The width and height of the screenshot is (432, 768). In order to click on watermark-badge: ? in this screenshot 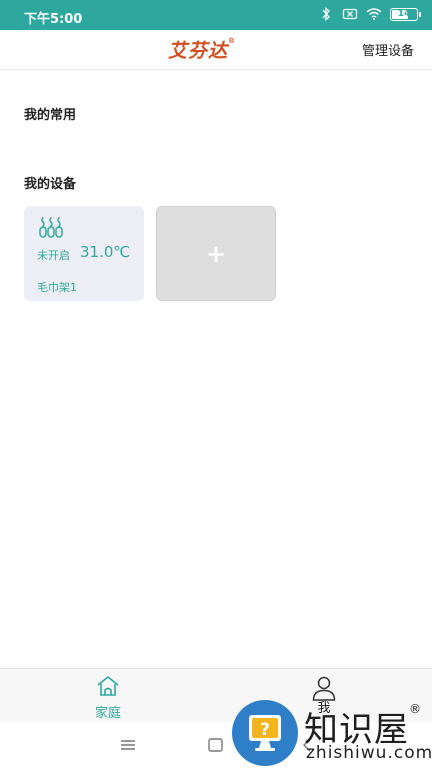, I will do `click(265, 733)`.